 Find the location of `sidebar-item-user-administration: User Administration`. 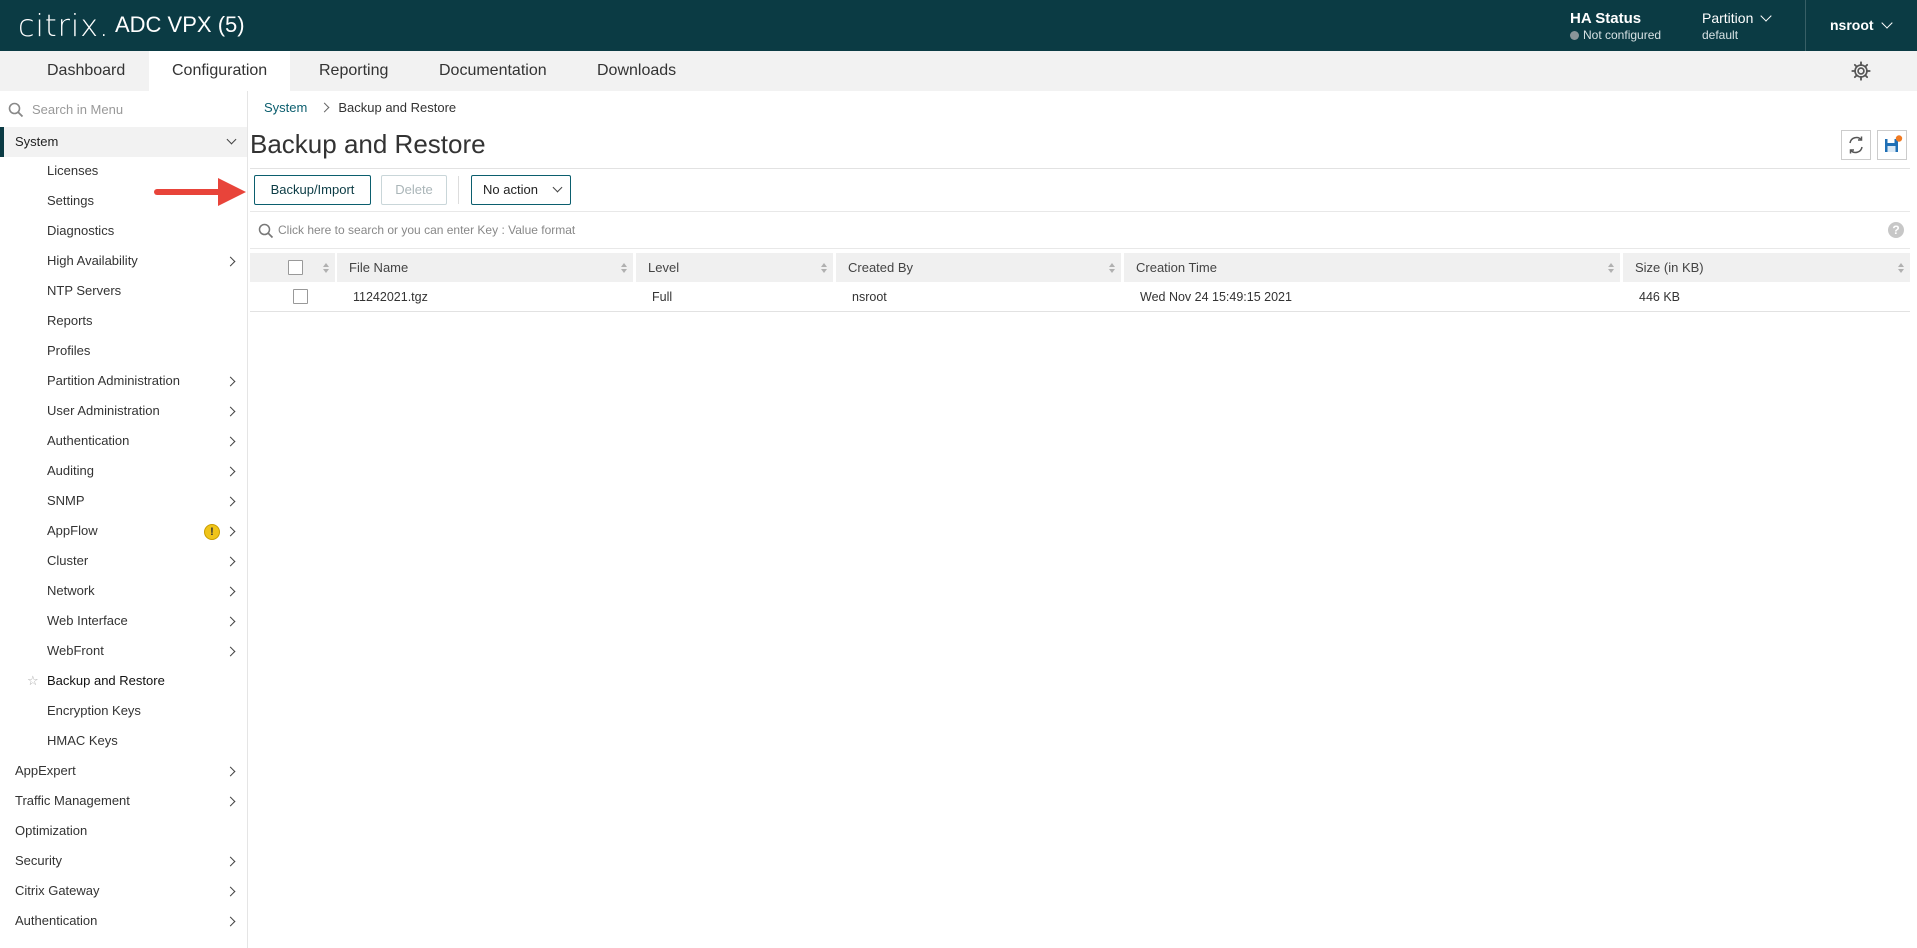

sidebar-item-user-administration: User Administration is located at coordinates (123, 412).